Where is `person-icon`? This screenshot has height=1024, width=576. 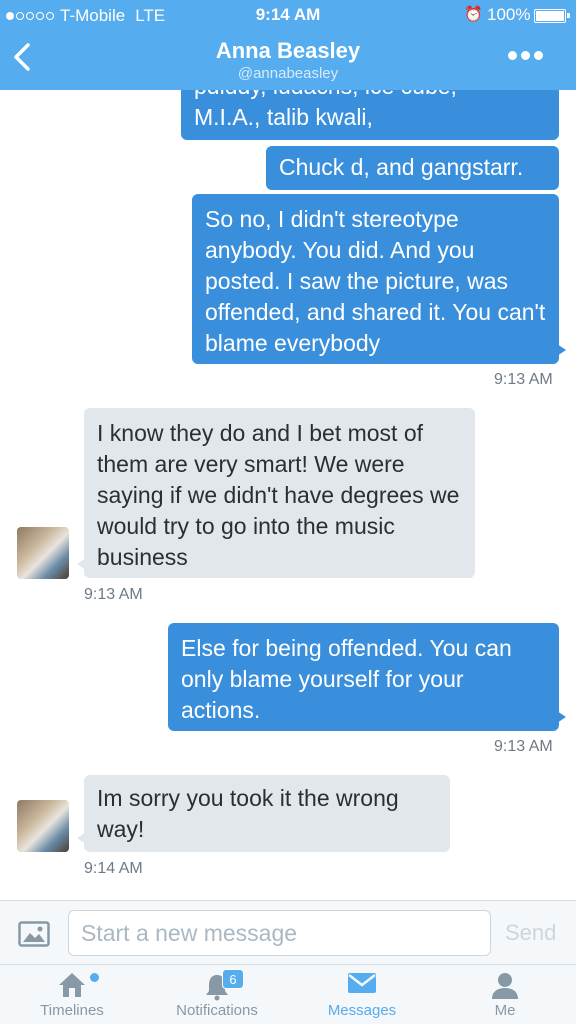 person-icon is located at coordinates (505, 986).